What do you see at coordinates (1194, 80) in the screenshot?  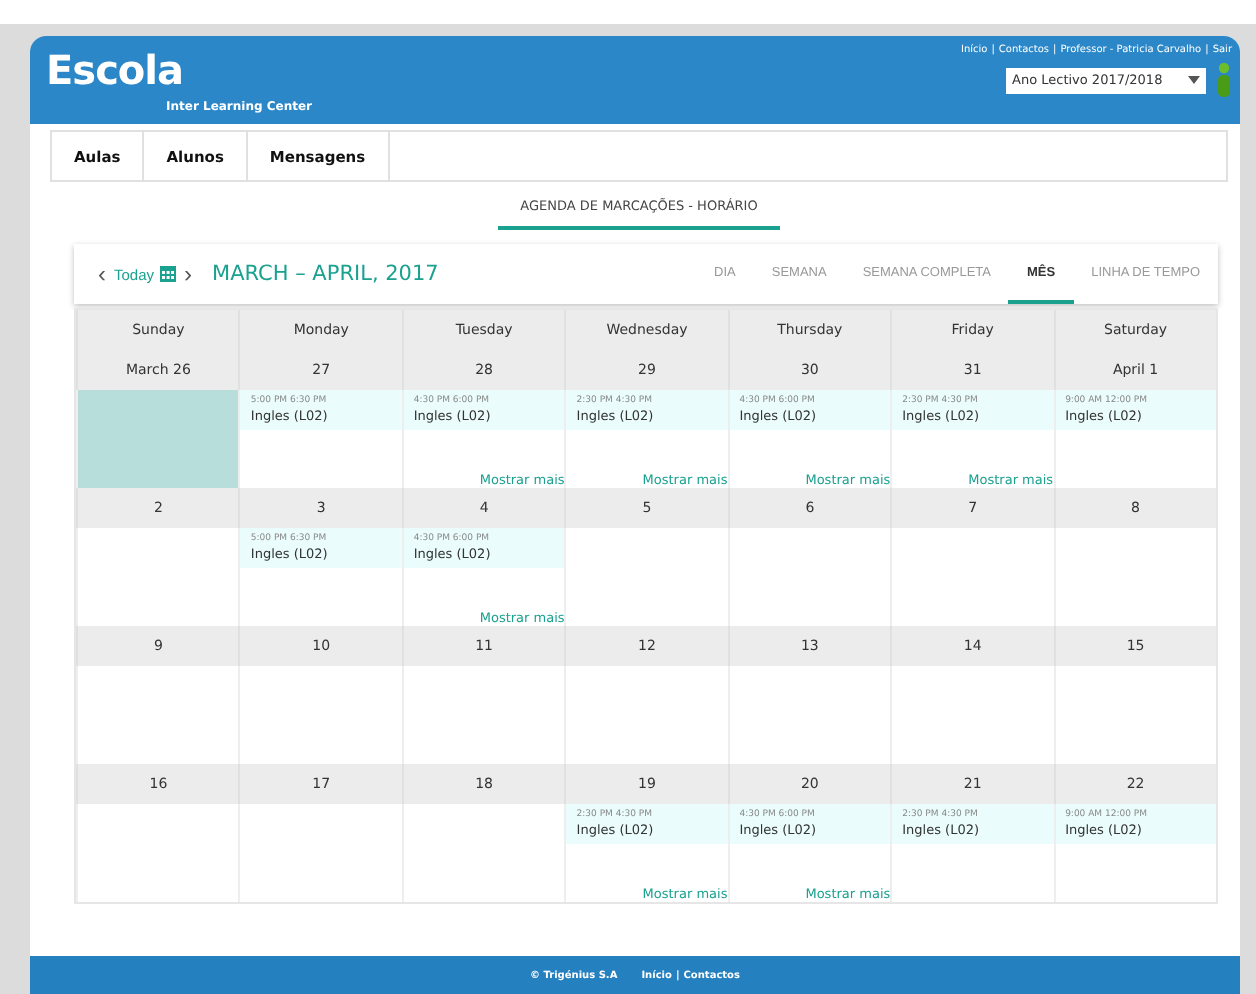 I see `caret-icon` at bounding box center [1194, 80].